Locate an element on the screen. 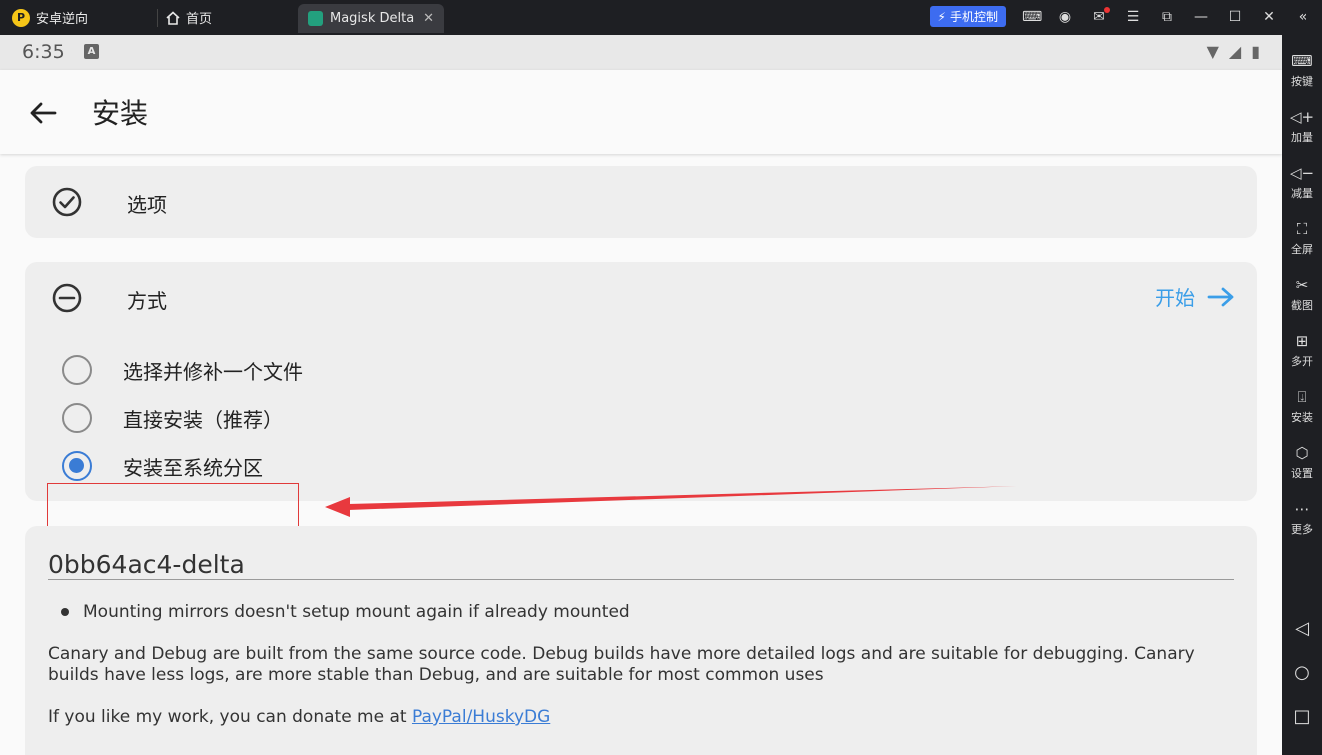 The height and width of the screenshot is (755, 1322). wifi-icon: ▼ is located at coordinates (1212, 51).